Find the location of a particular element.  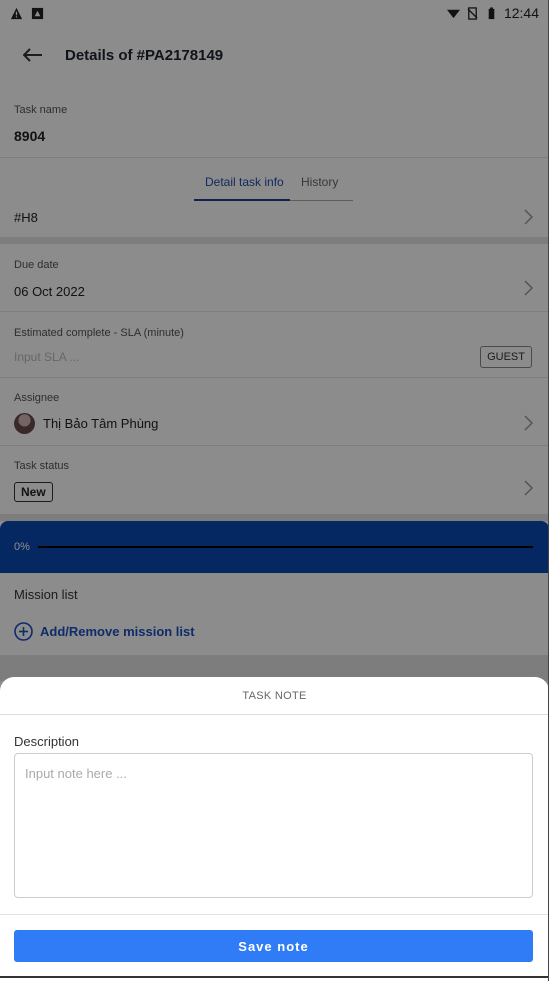

description-label: Description is located at coordinates (47, 741).